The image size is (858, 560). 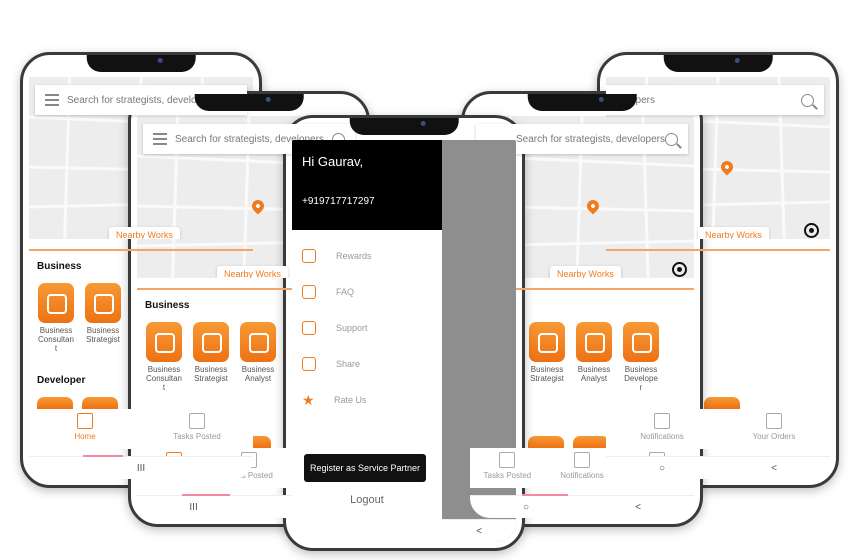 I want to click on nav-home: Home, so click(x=85, y=429).